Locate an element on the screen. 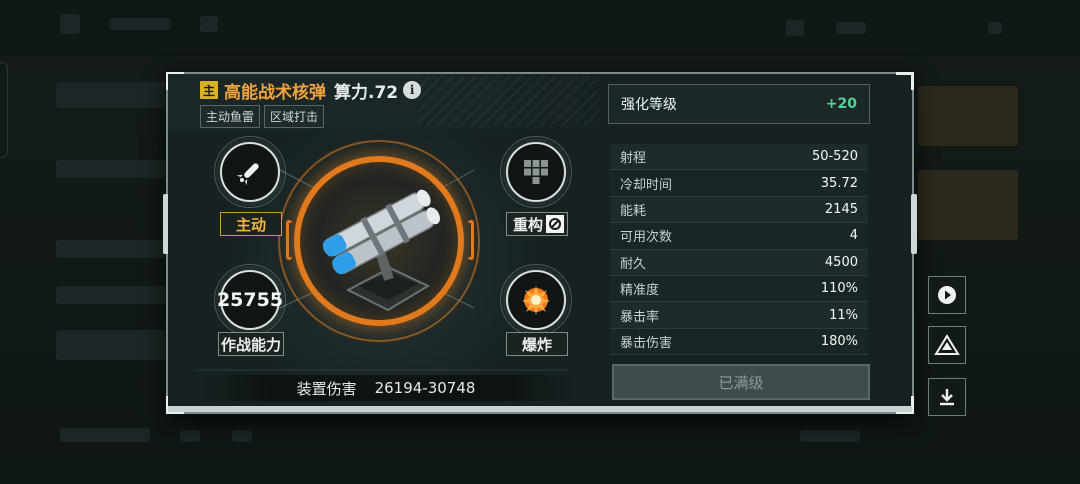 Image resolution: width=1080 pixels, height=484 pixels. stat-label: 射程 is located at coordinates (633, 159).